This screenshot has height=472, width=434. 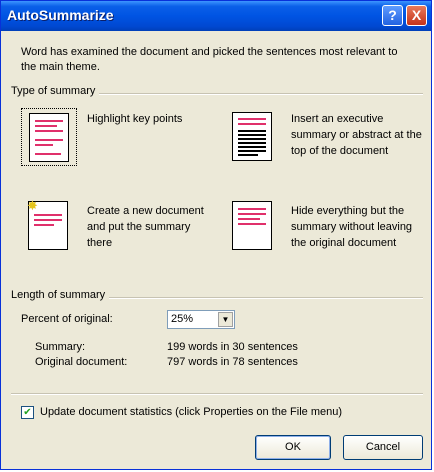 I want to click on cancel-button: Cancel, so click(x=383, y=447).